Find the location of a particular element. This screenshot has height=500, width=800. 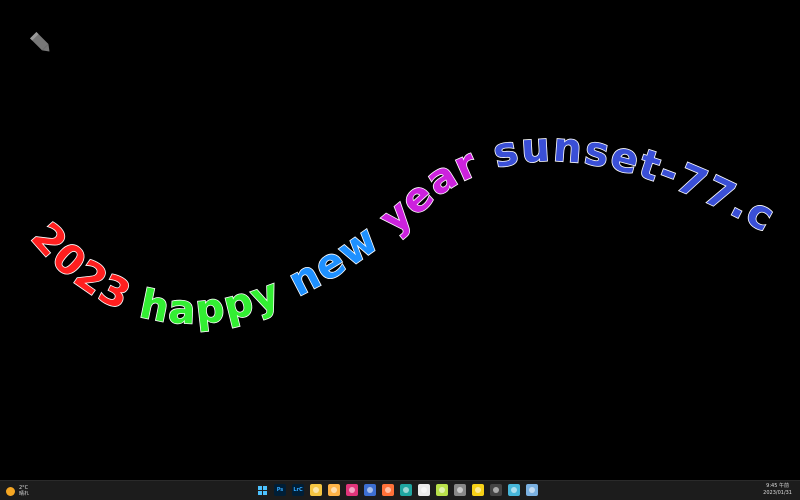

note-icon is located at coordinates (478, 490).